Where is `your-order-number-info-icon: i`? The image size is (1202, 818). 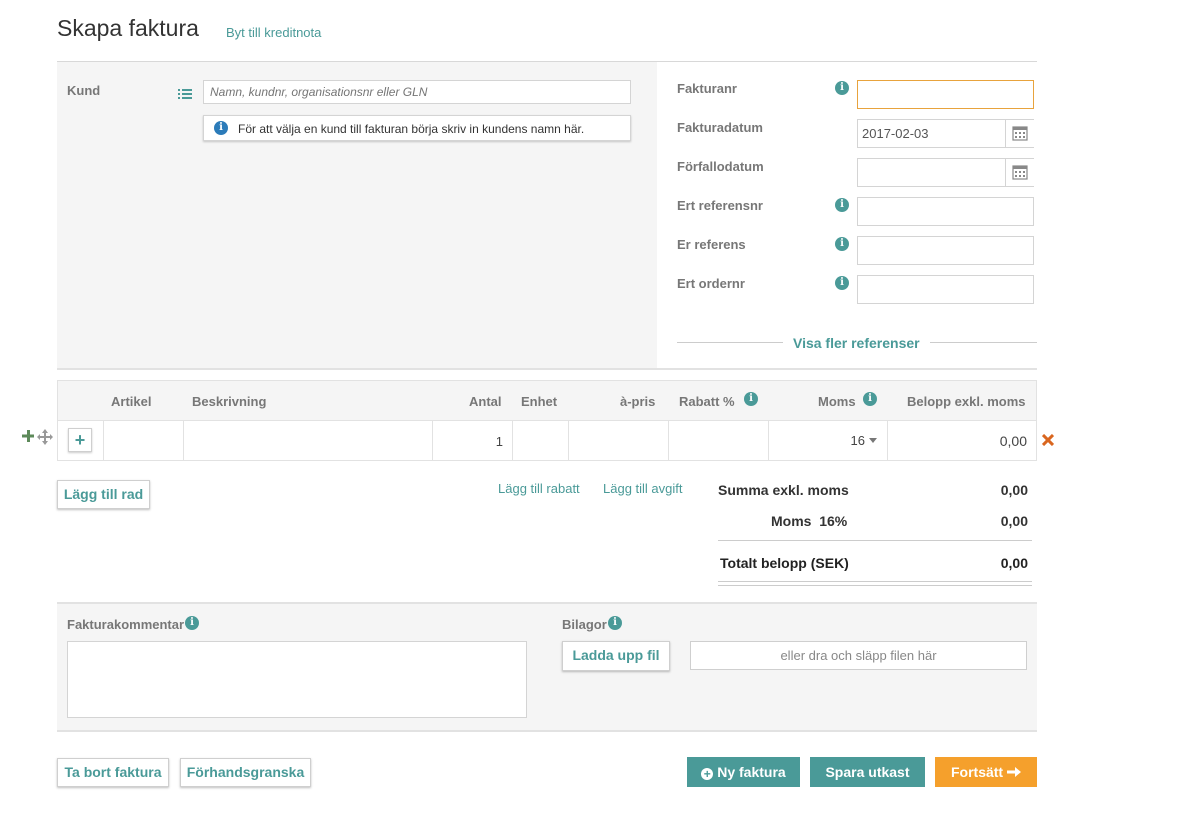 your-order-number-info-icon: i is located at coordinates (842, 283).